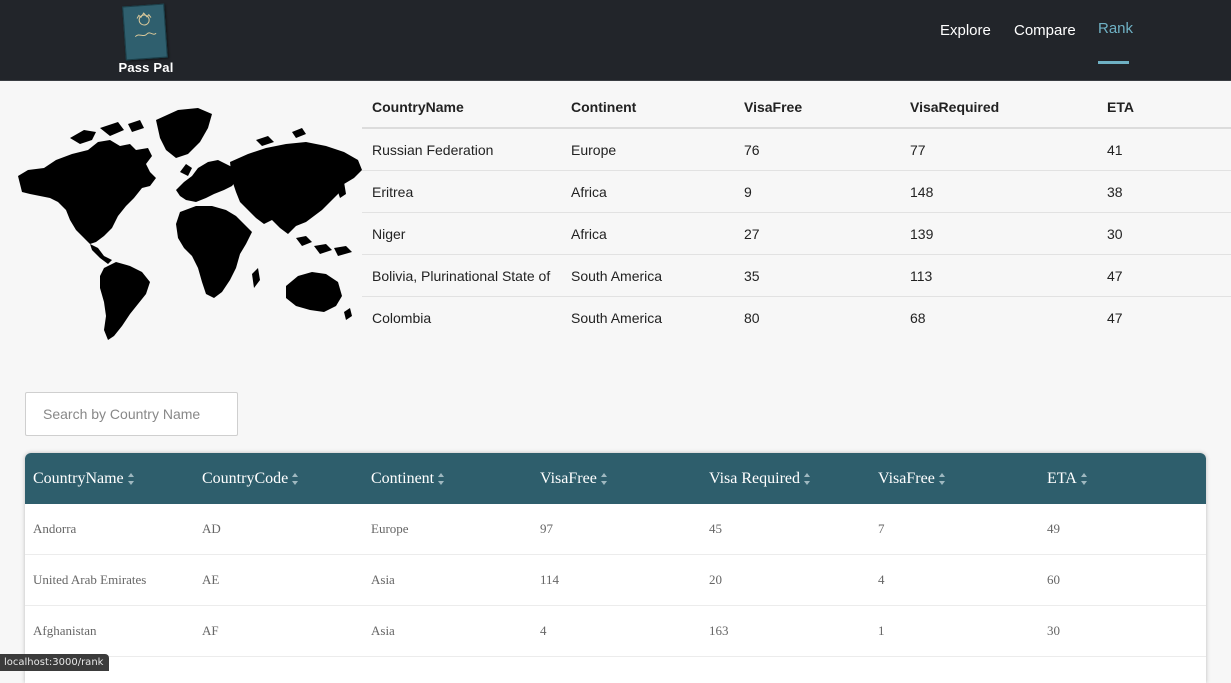 The height and width of the screenshot is (683, 1231). Describe the element at coordinates (998, 192) in the screenshot. I see `table-cell: 148` at that location.